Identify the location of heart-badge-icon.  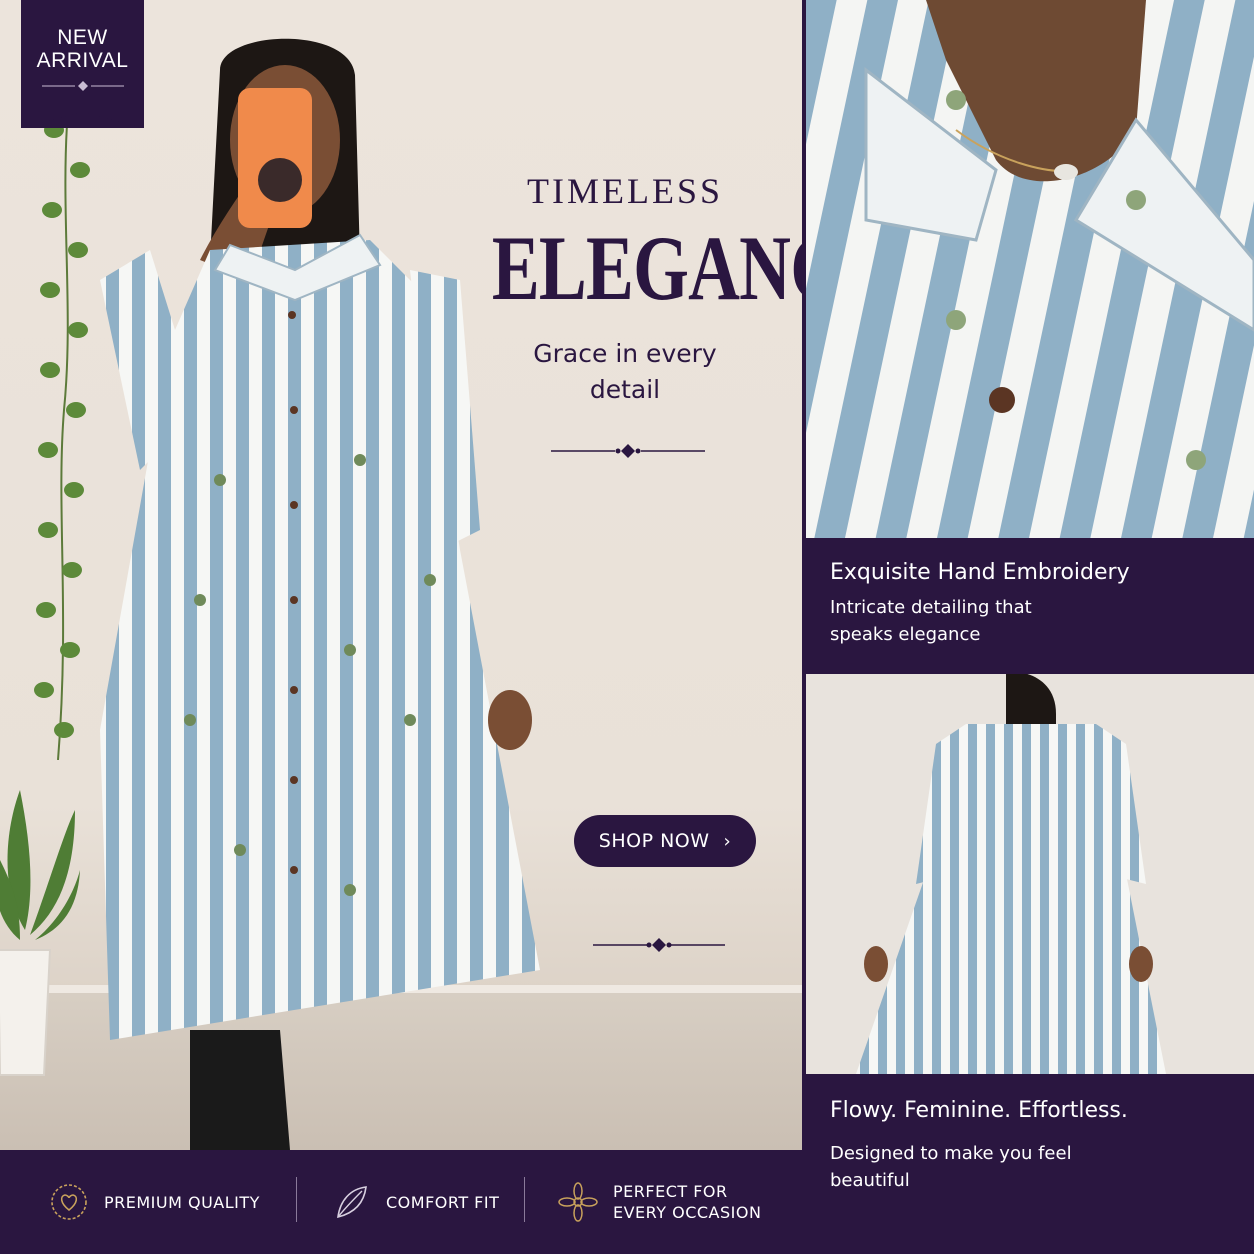
(69, 1202).